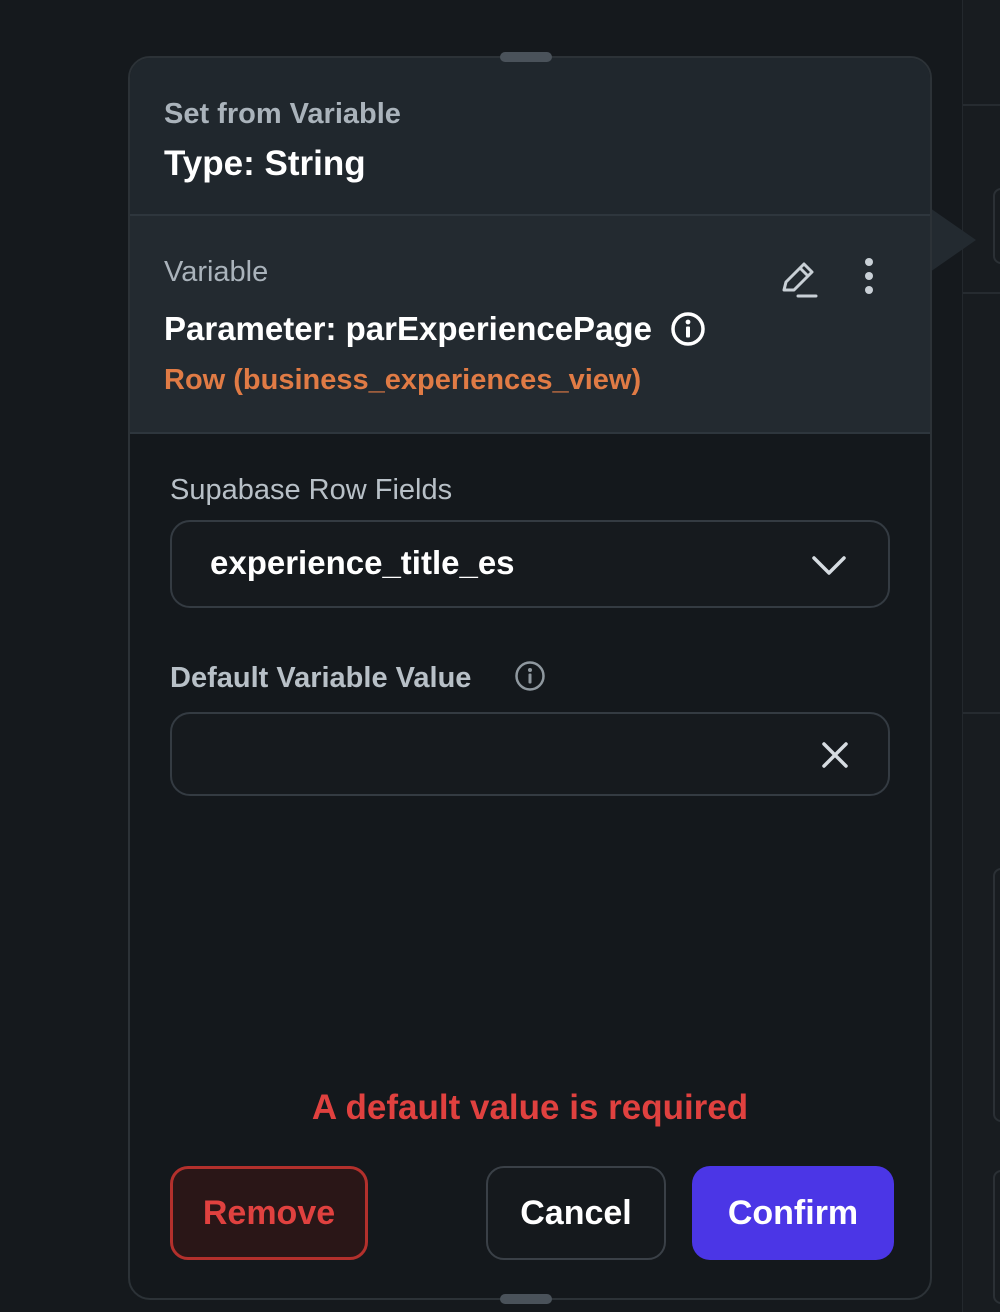 Image resolution: width=1000 pixels, height=1312 pixels. What do you see at coordinates (576, 1213) in the screenshot?
I see `cancel-button: Cancel` at bounding box center [576, 1213].